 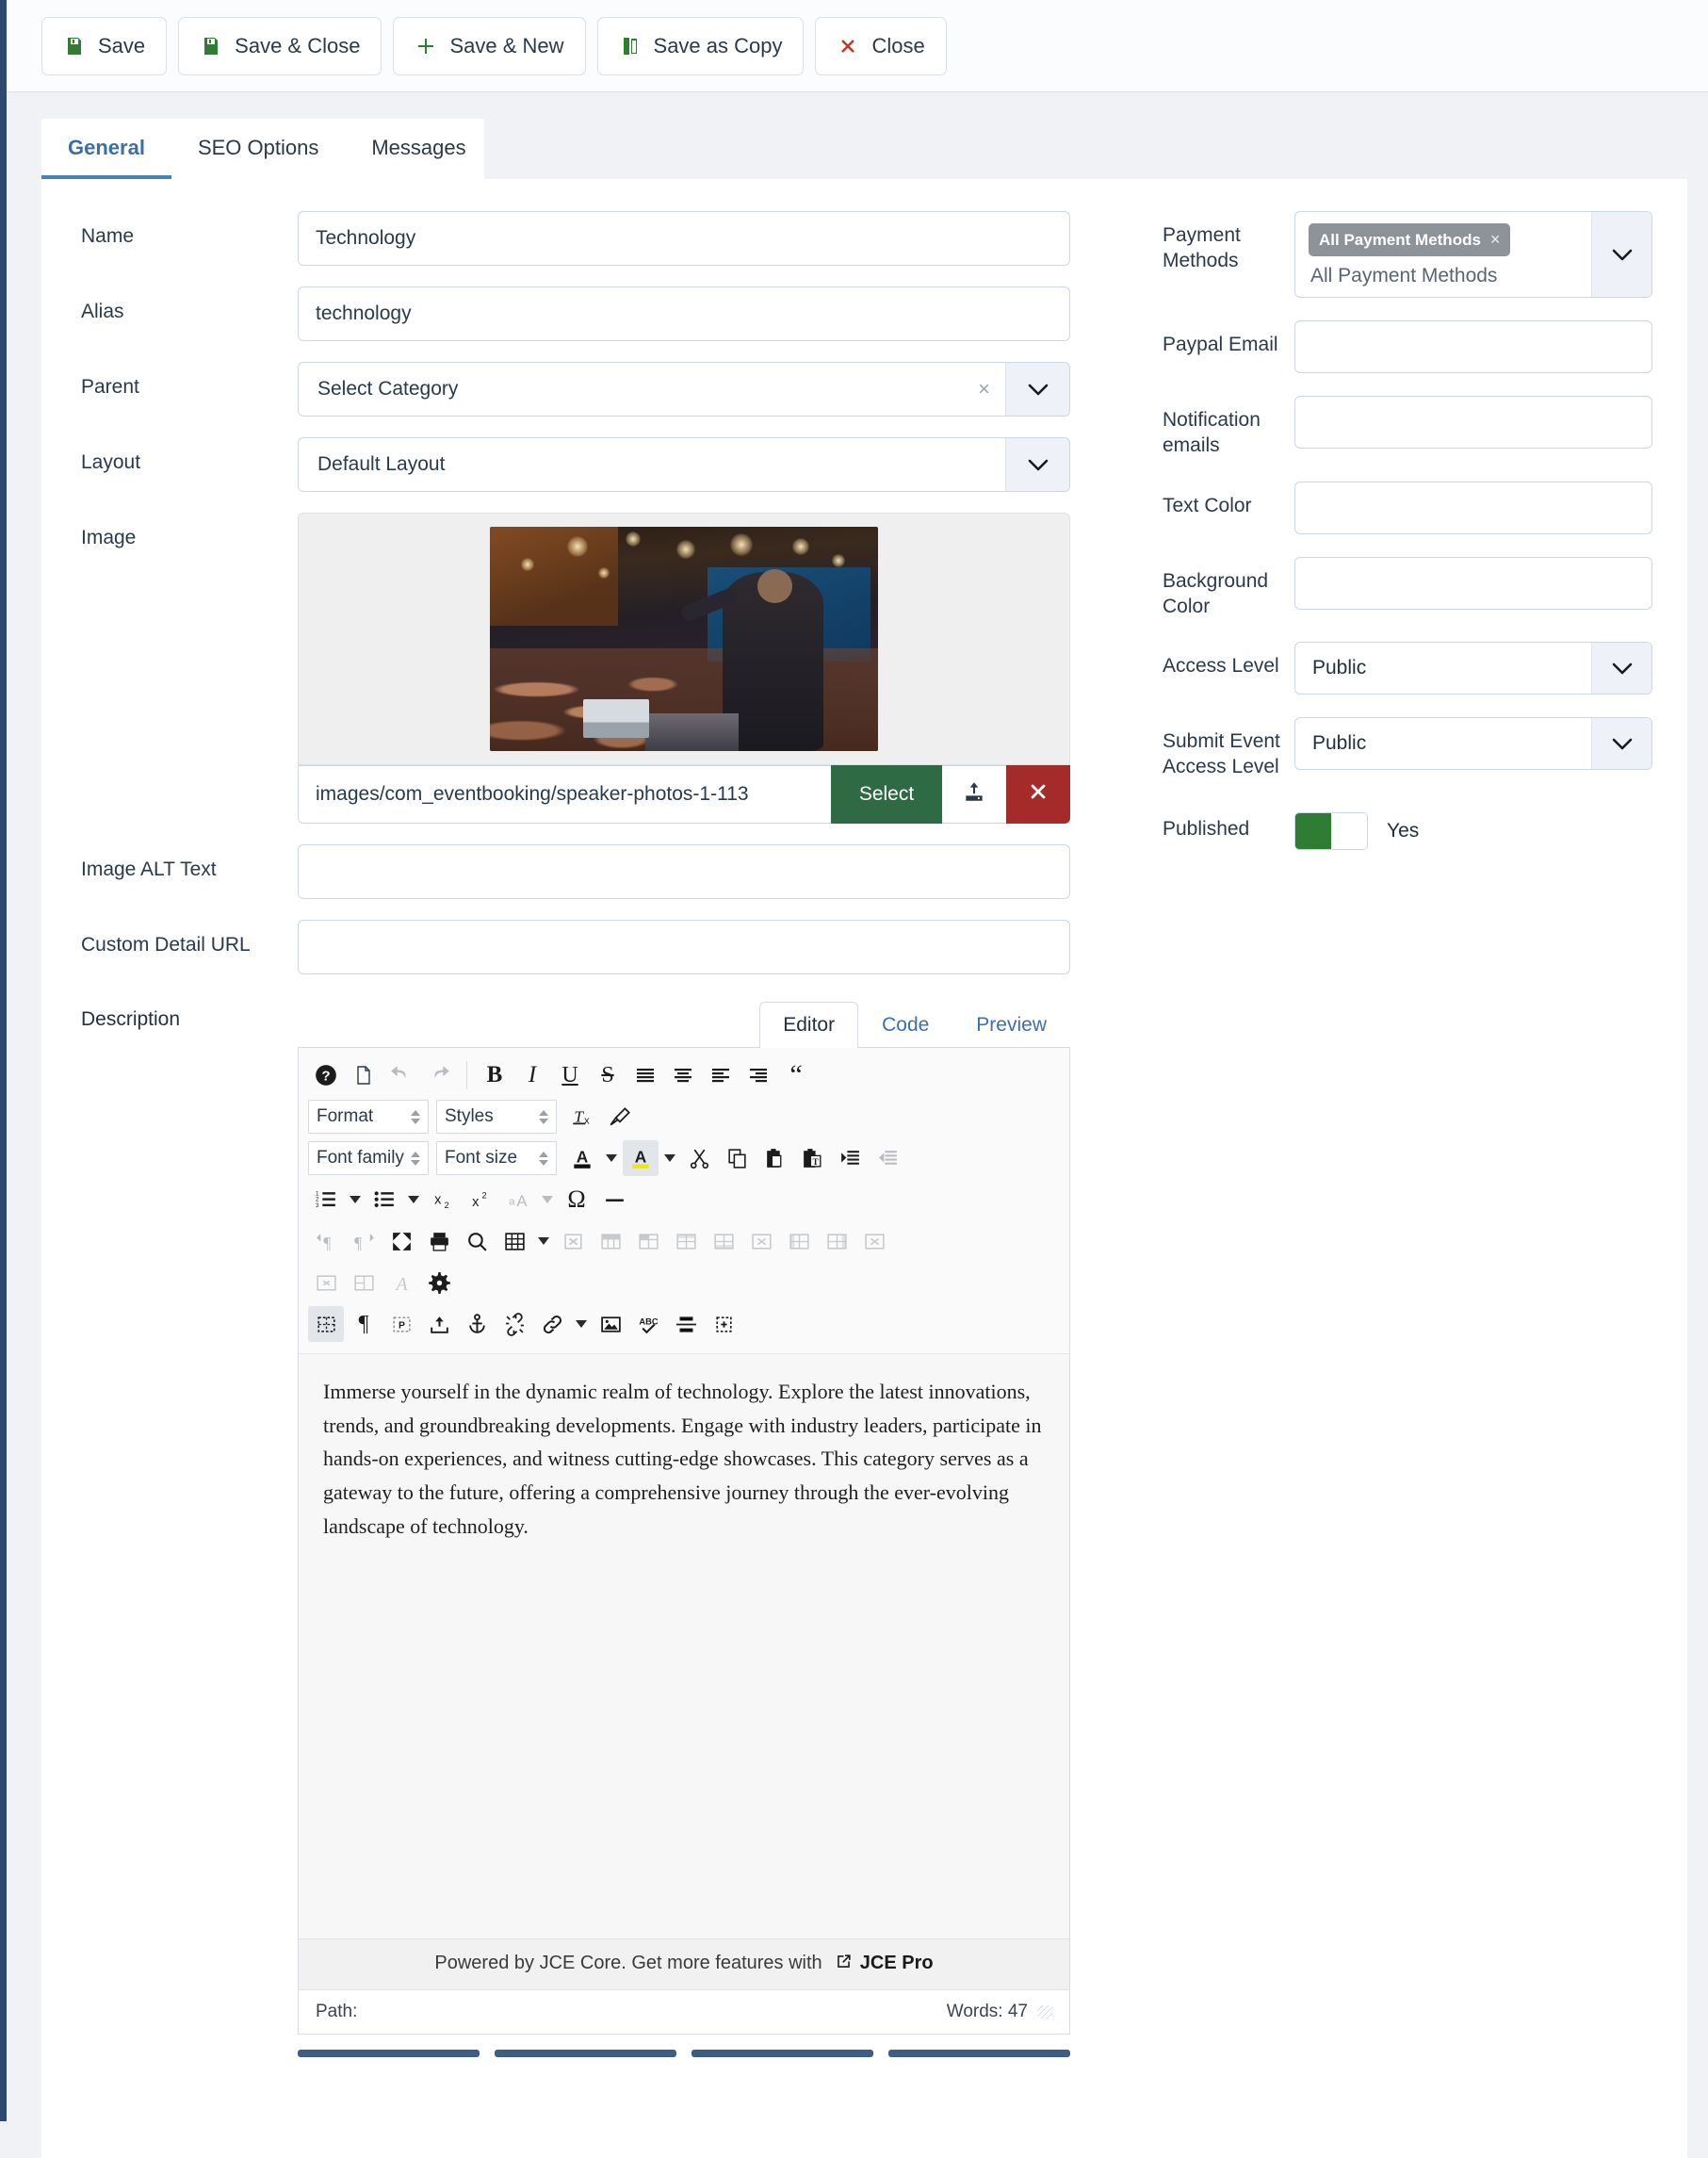 What do you see at coordinates (620, 1117) in the screenshot?
I see `cleanup-icon` at bounding box center [620, 1117].